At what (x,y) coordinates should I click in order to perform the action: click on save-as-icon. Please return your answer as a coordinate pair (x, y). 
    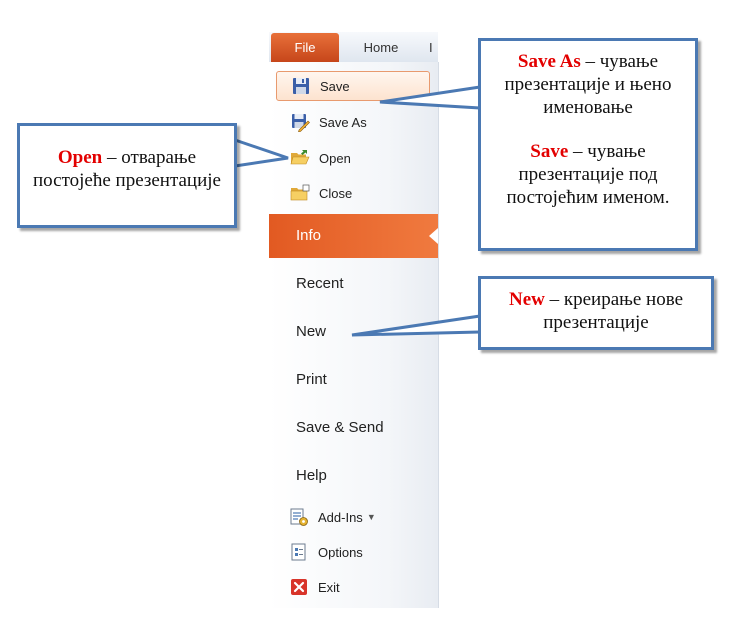
    Looking at the image, I should click on (300, 122).